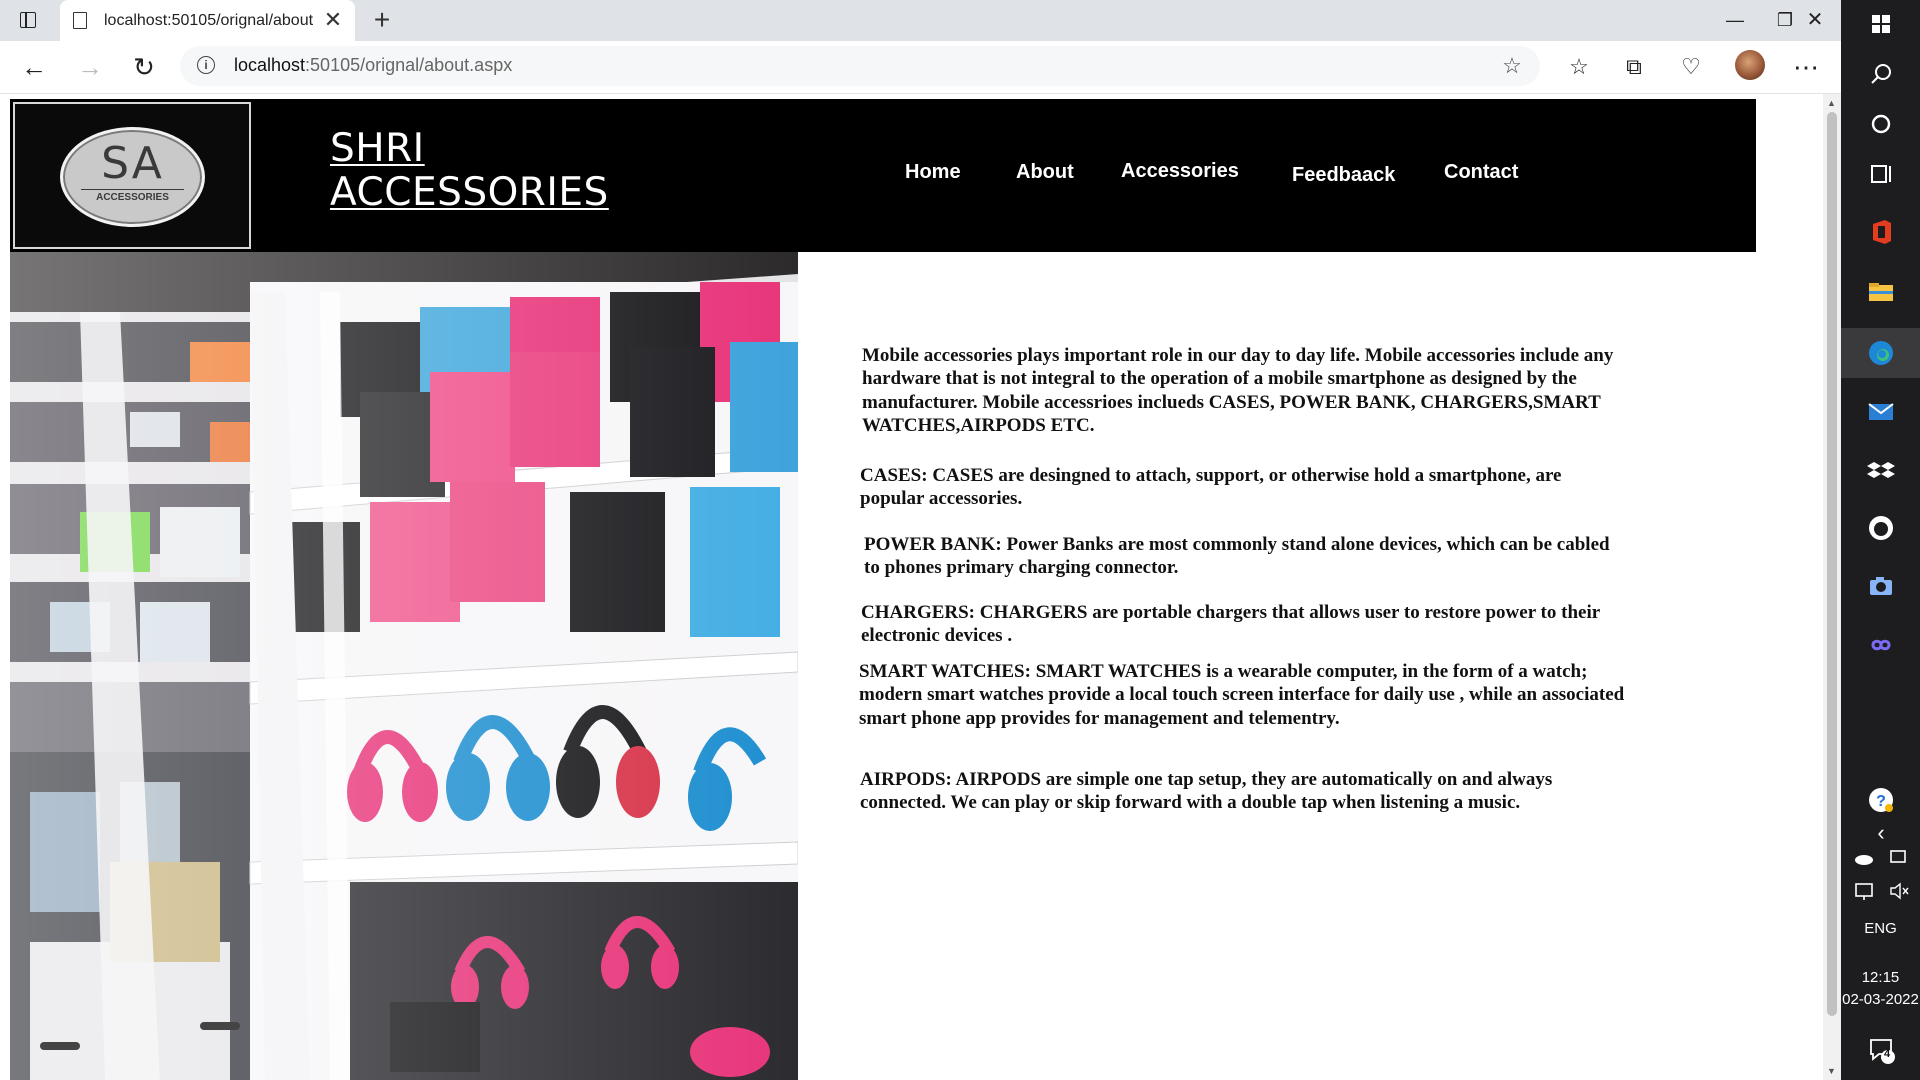  I want to click on nav-accessories: Accessories, so click(1180, 171).